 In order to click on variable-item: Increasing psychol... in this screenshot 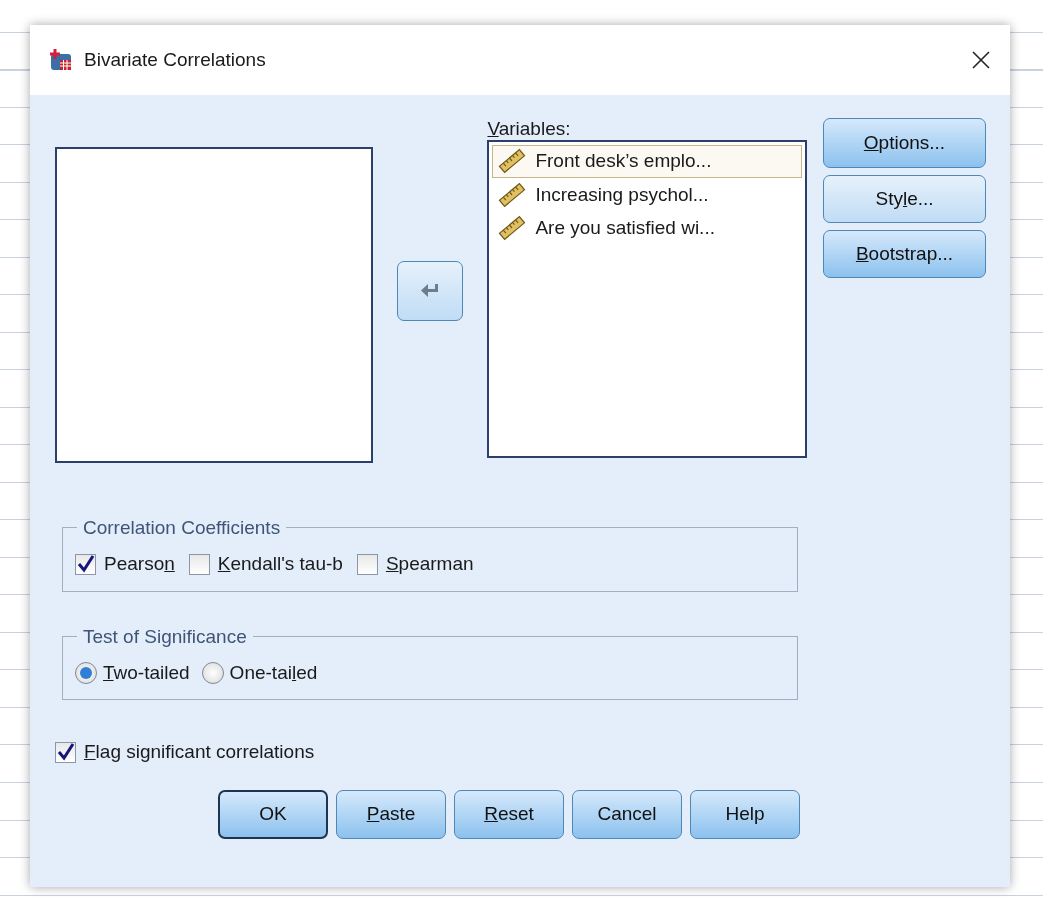, I will do `click(647, 194)`.